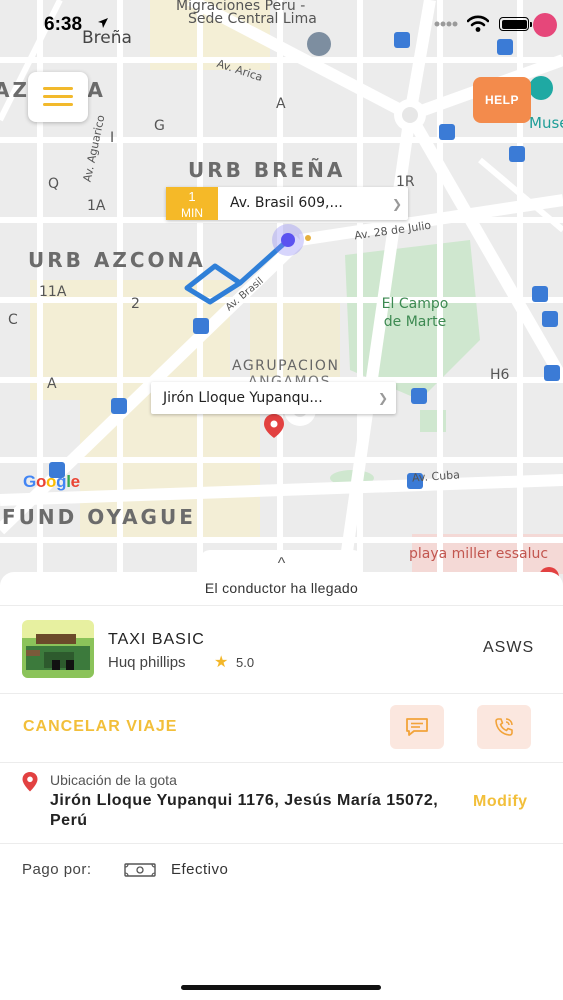 This screenshot has width=563, height=1000. I want to click on map-label-fund-oyague: FUND OYAGUE, so click(99, 517).